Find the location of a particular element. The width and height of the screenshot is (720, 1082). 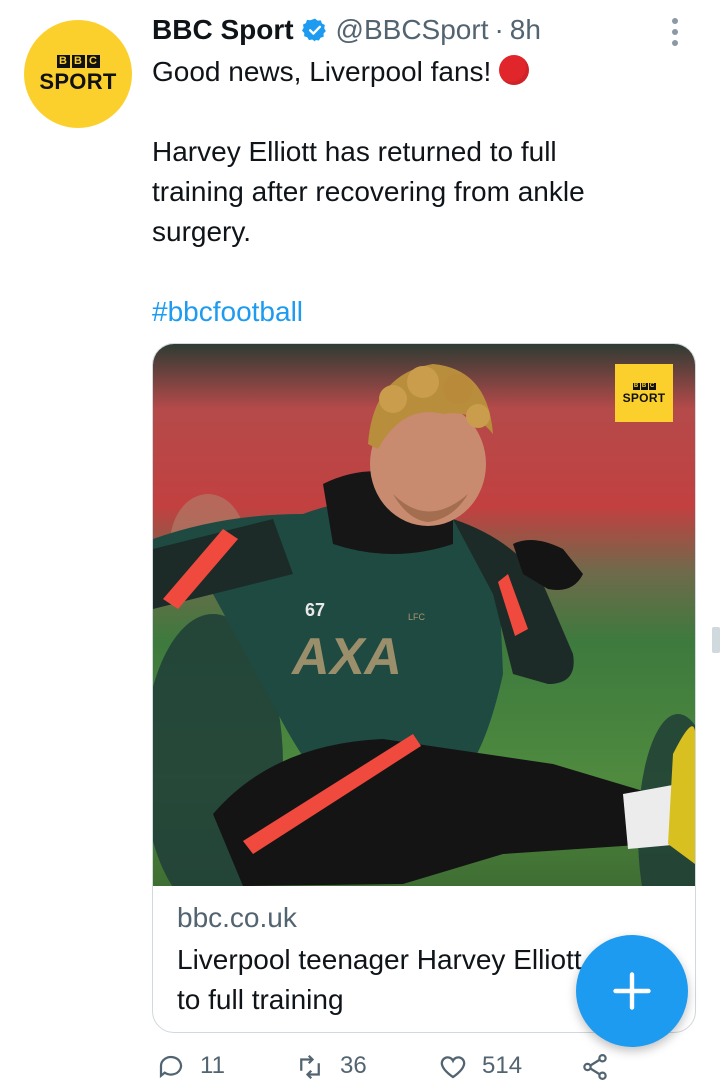

retweet-button: 36 is located at coordinates (330, 1067).